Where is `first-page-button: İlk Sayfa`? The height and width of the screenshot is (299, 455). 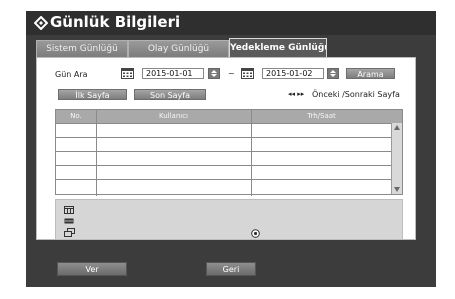
first-page-button: İlk Sayfa is located at coordinates (92, 94).